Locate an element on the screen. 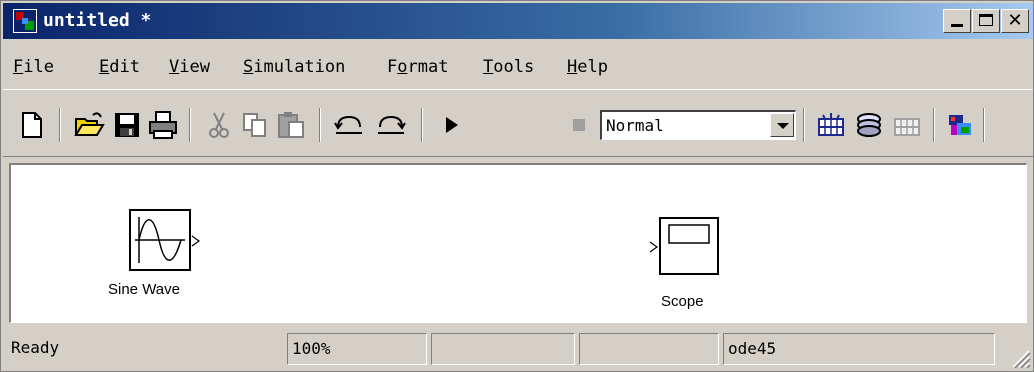 This screenshot has height=372, width=1034. menu-help: Help is located at coordinates (587, 67).